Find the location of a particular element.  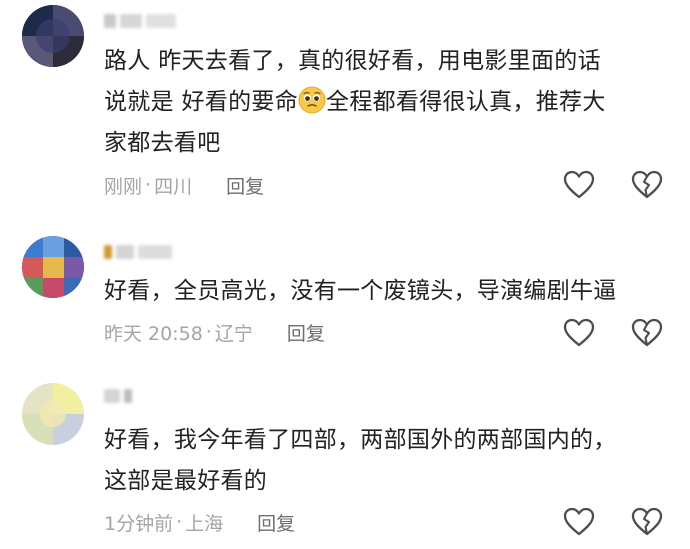

comment-time: 1分钟前 is located at coordinates (139, 523).